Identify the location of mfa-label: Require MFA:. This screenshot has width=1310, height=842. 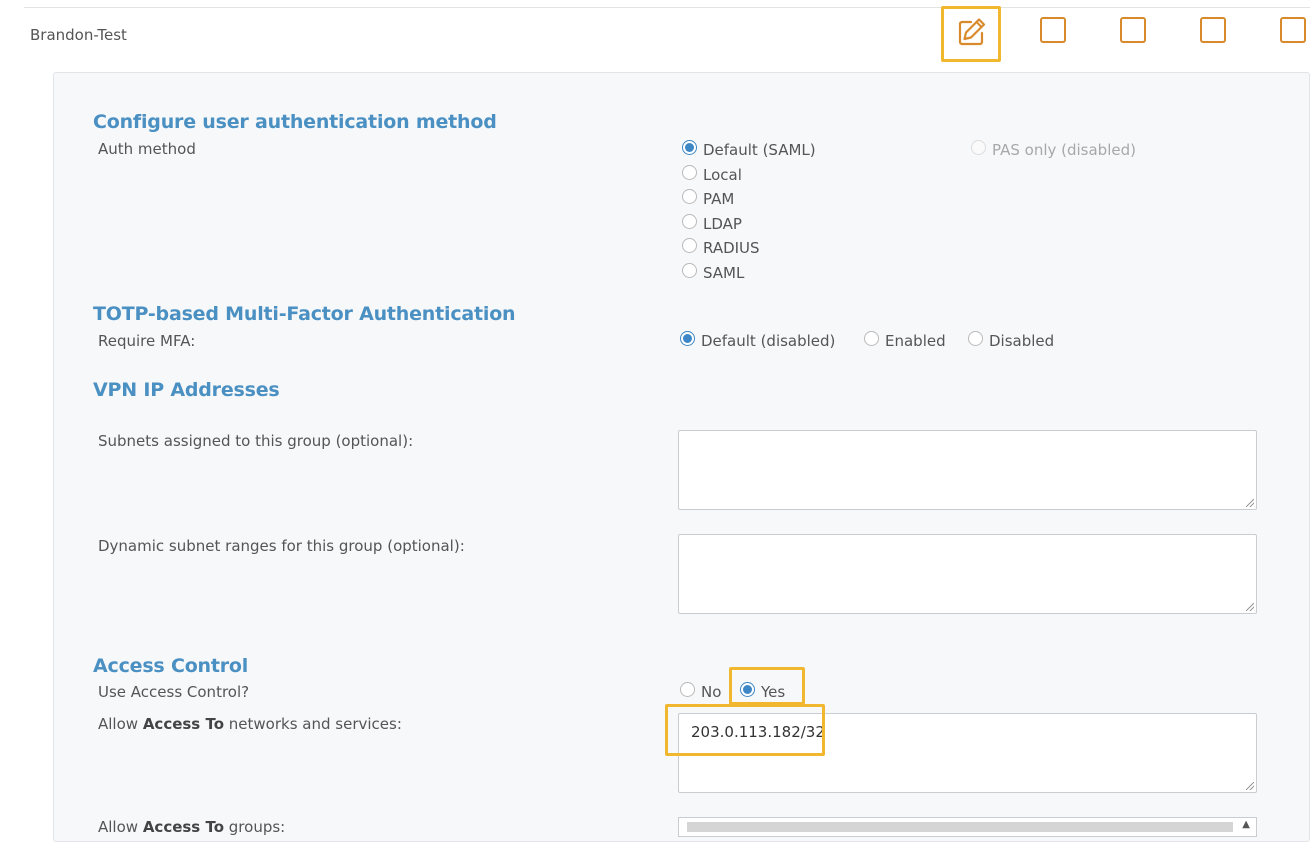
(147, 341).